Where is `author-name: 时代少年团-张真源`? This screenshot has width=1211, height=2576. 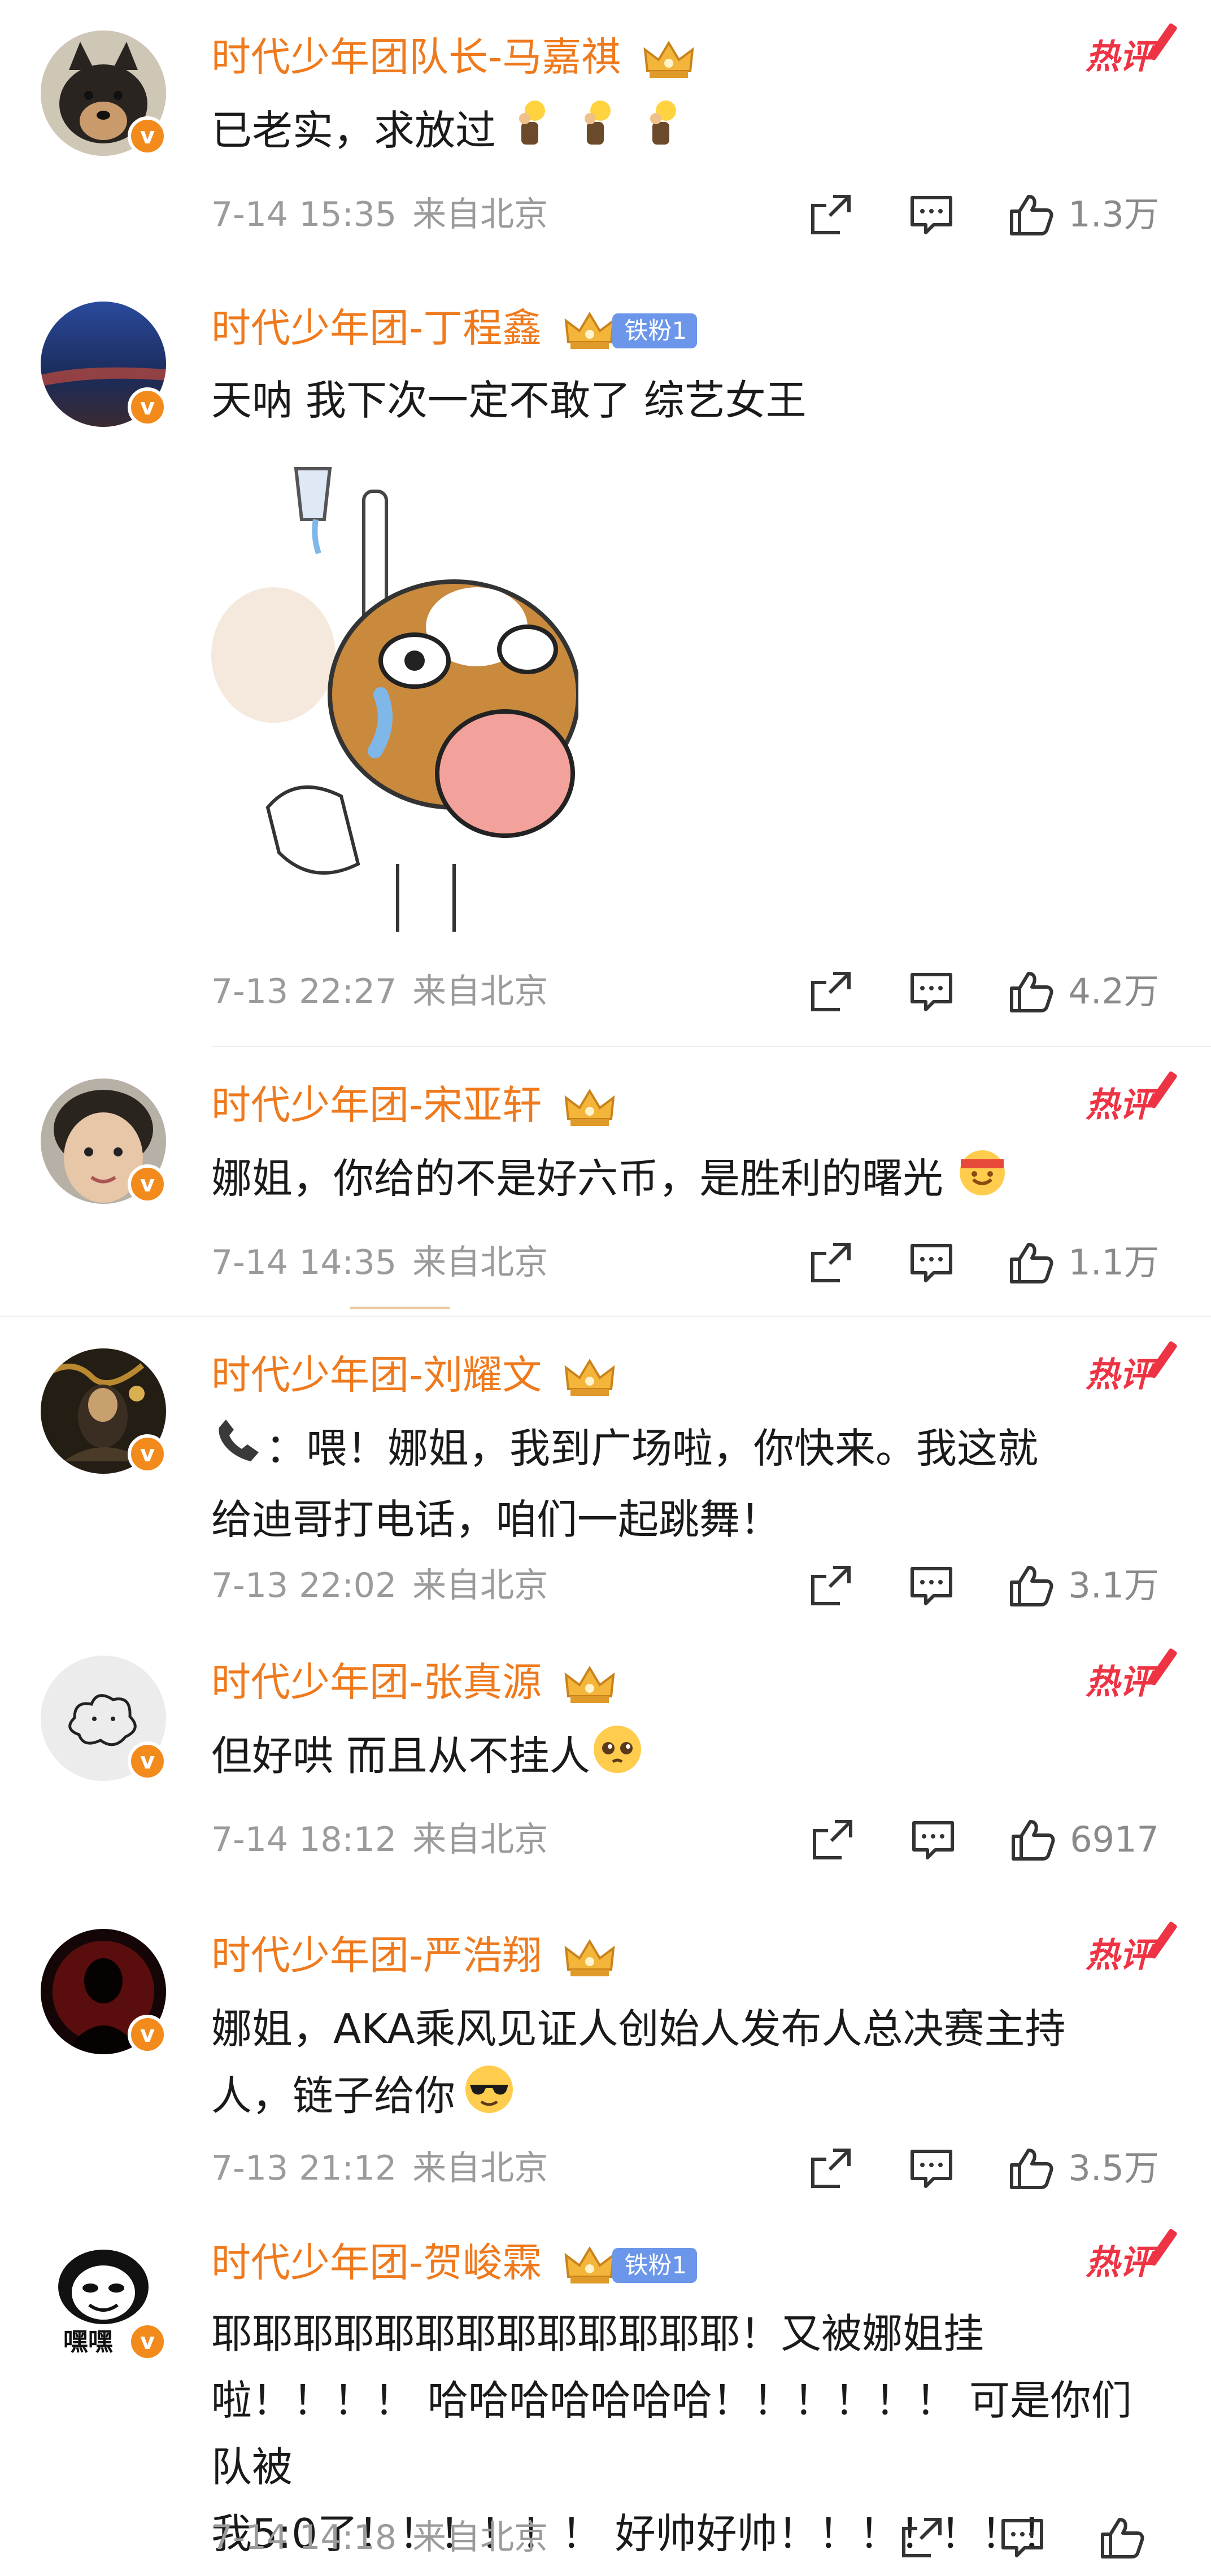
author-name: 时代少年团-张真源 is located at coordinates (377, 1682).